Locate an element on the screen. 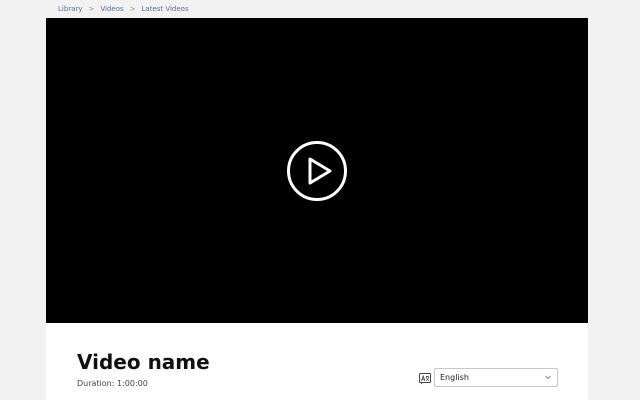 Image resolution: width=640 pixels, height=400 pixels. breadcrumb: Library > Videos > Latest Videos is located at coordinates (123, 9).